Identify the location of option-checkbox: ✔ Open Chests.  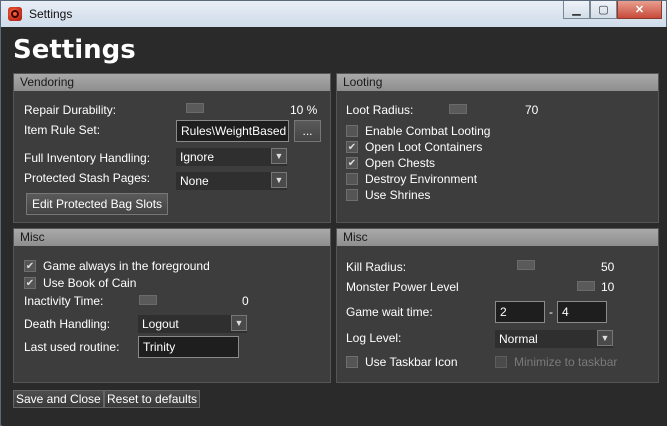
(390, 163).